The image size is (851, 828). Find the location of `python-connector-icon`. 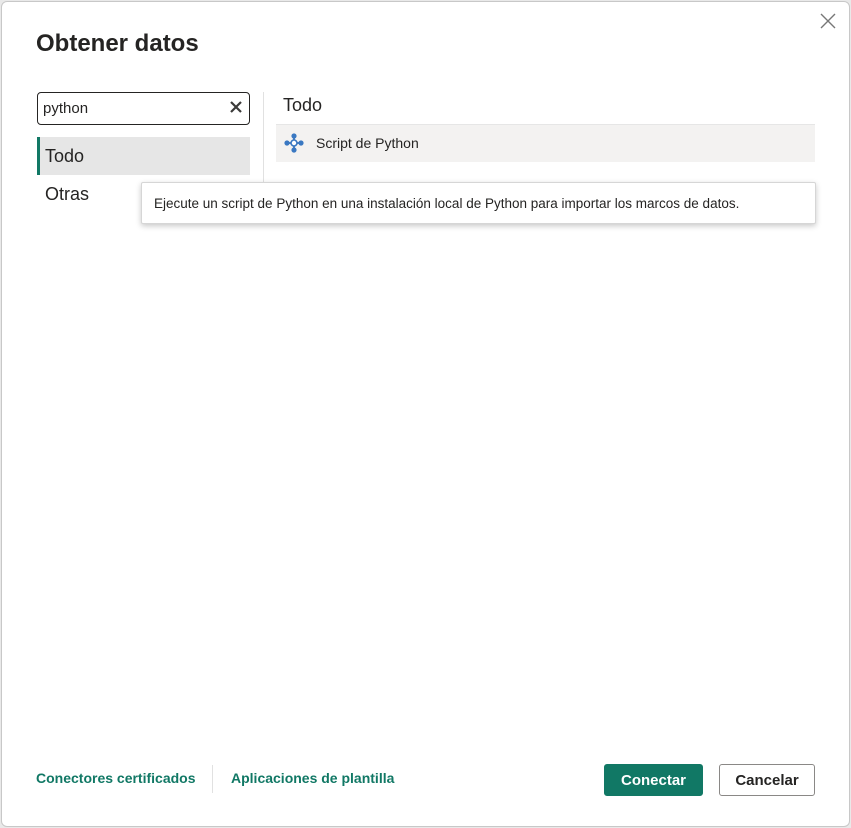

python-connector-icon is located at coordinates (294, 143).